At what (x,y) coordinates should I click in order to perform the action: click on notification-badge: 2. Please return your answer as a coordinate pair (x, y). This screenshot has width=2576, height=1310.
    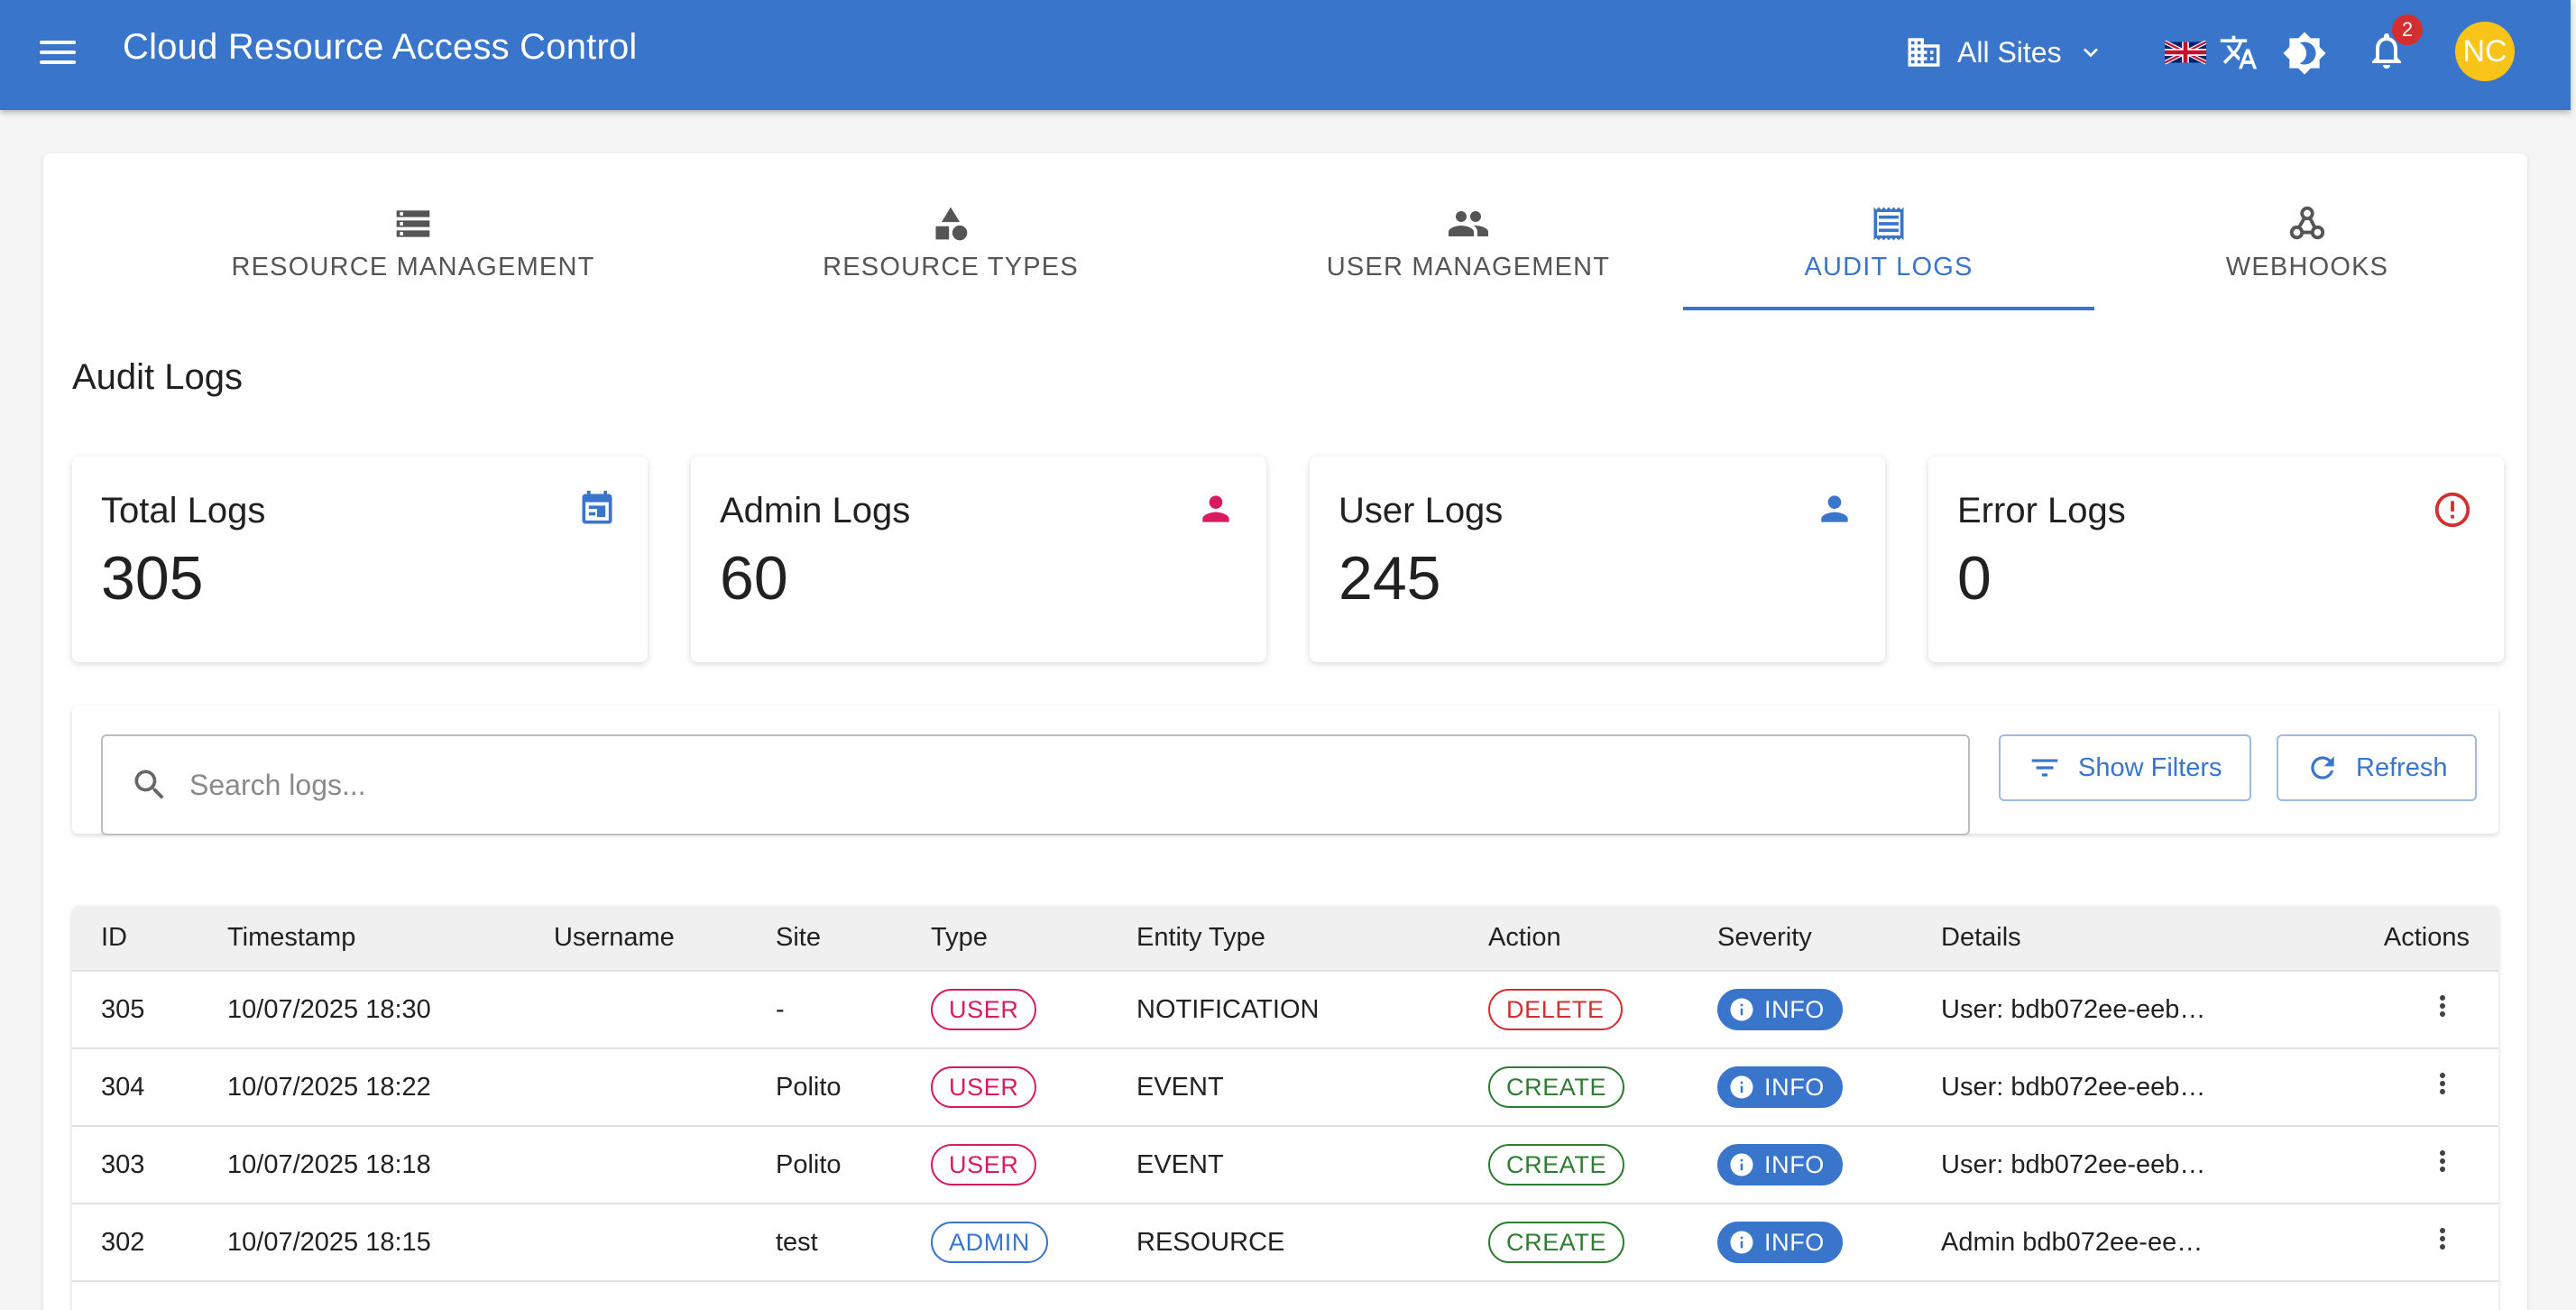
    Looking at the image, I should click on (2408, 29).